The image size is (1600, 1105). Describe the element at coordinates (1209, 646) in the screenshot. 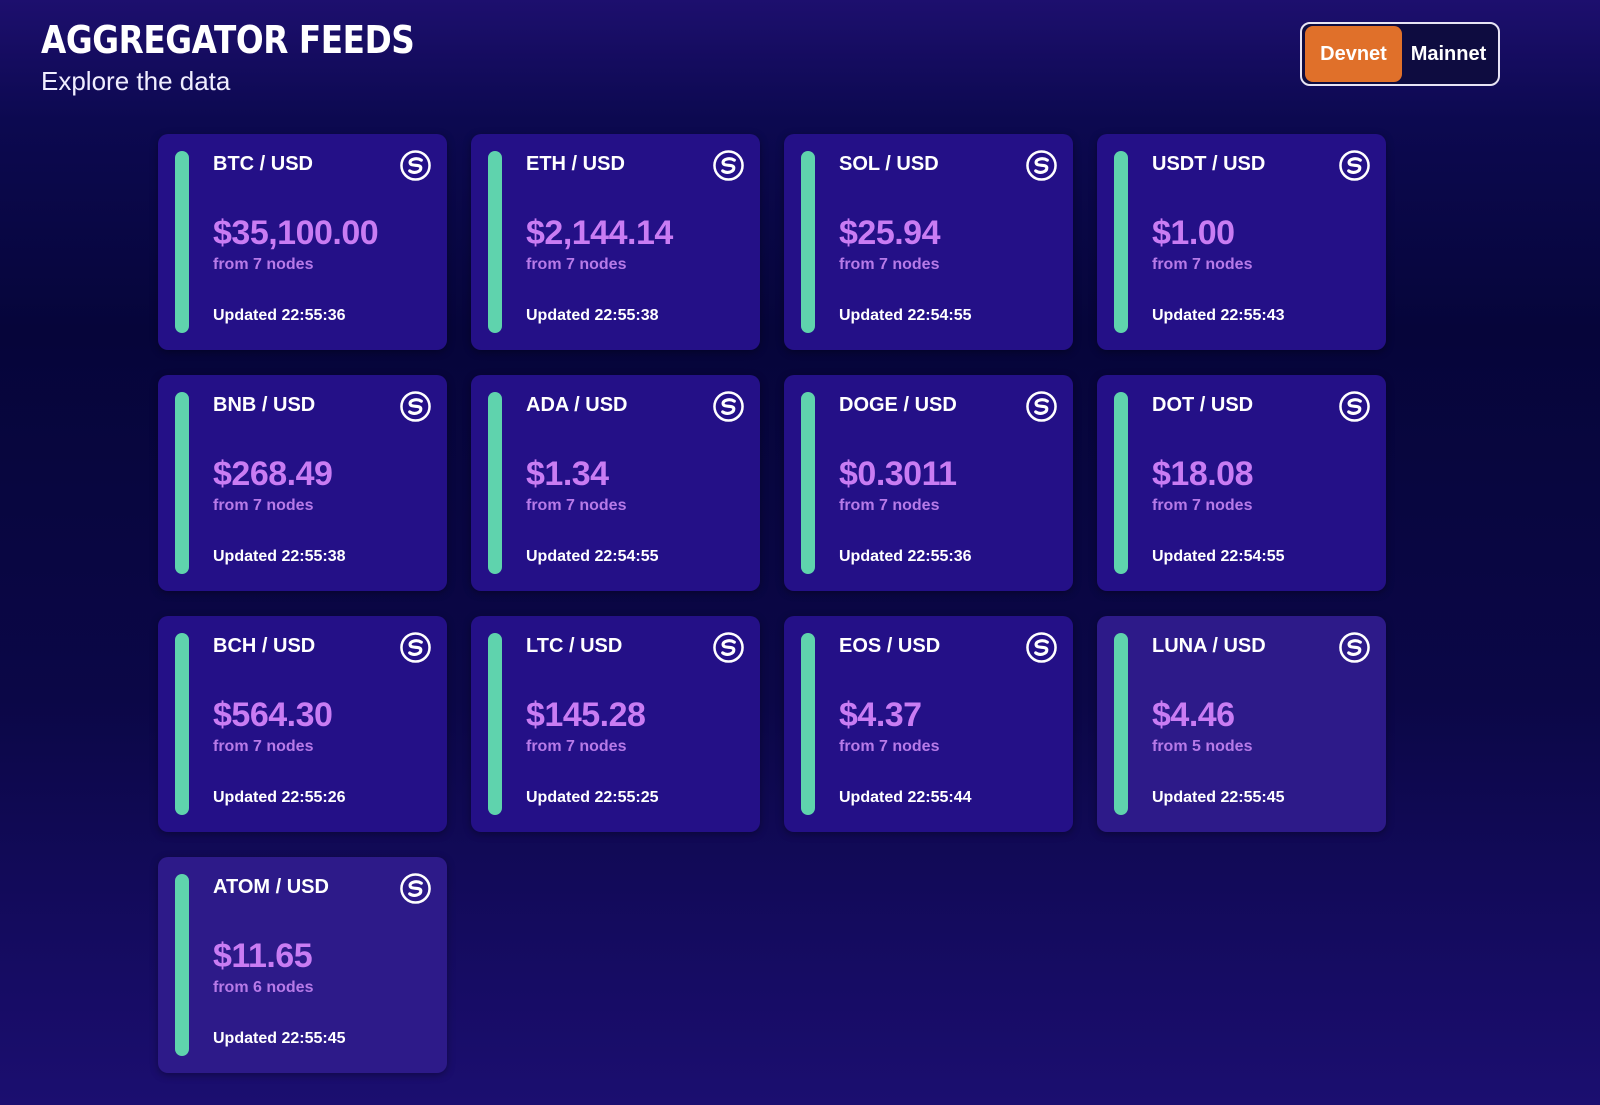

I see `feed-pair: LUNA / USD` at that location.